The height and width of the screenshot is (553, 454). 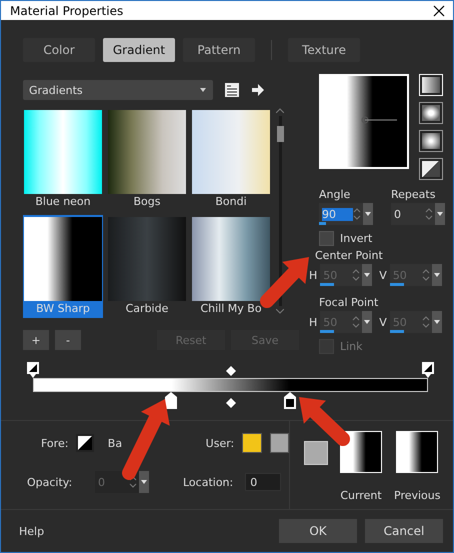 I want to click on gradient-tile: Bogs, so click(x=147, y=159).